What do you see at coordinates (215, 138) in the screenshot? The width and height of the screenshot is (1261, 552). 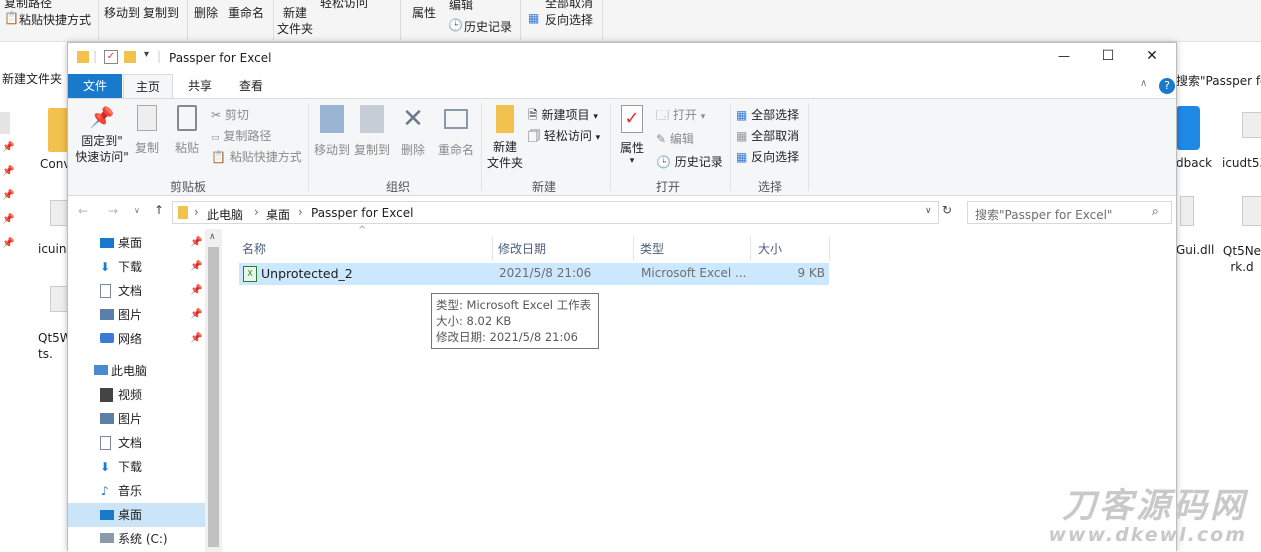 I see `copy-path-icon: ▭` at bounding box center [215, 138].